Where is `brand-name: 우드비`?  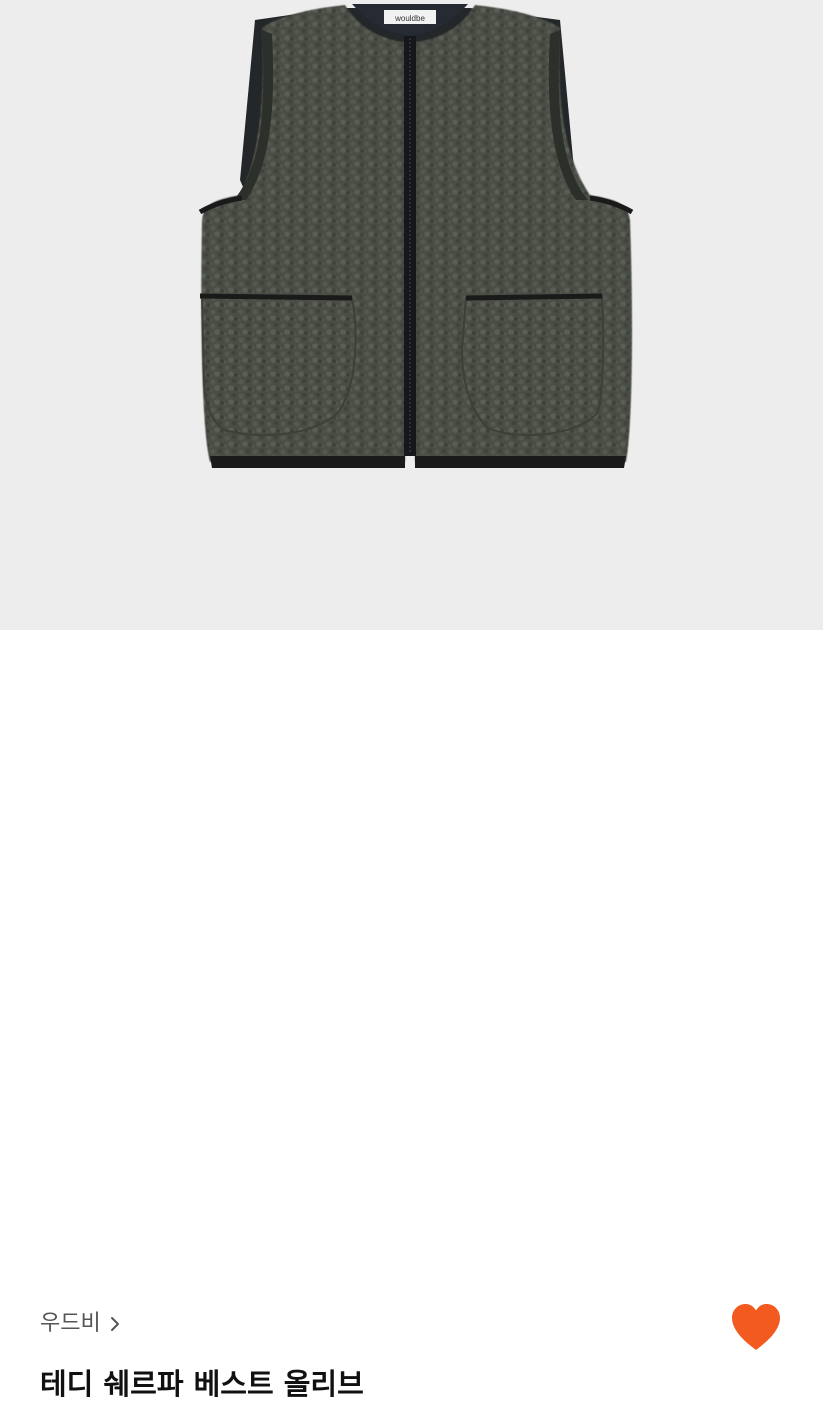
brand-name: 우드비 is located at coordinates (70, 1323).